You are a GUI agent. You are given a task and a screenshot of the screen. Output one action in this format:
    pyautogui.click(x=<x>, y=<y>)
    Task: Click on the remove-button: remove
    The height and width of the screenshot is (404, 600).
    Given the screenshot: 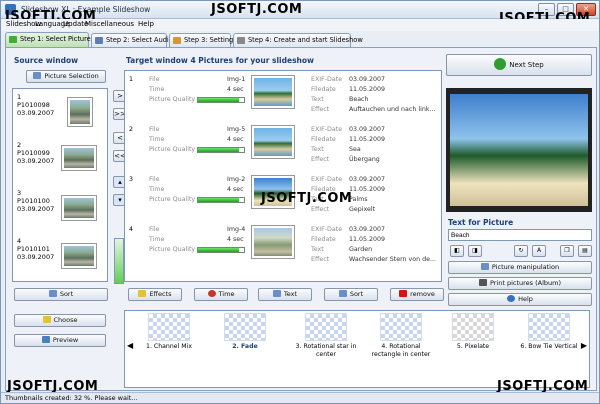 What is the action you would take?
    pyautogui.click(x=417, y=294)
    